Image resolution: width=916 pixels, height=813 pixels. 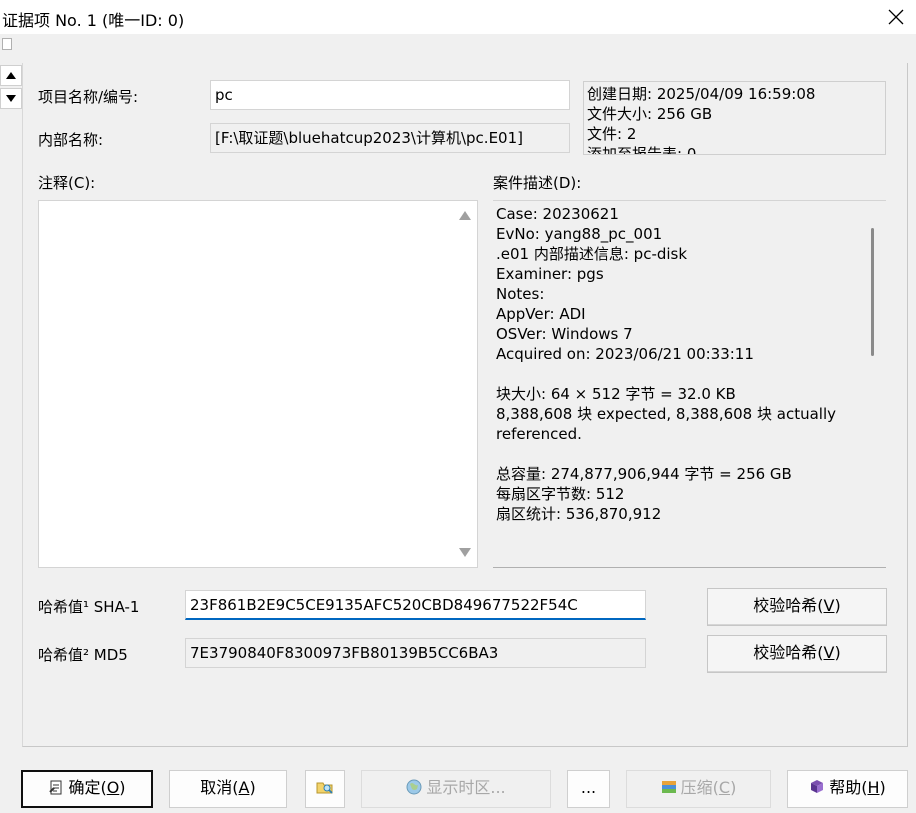 I want to click on archive-icon, so click(x=668, y=787).